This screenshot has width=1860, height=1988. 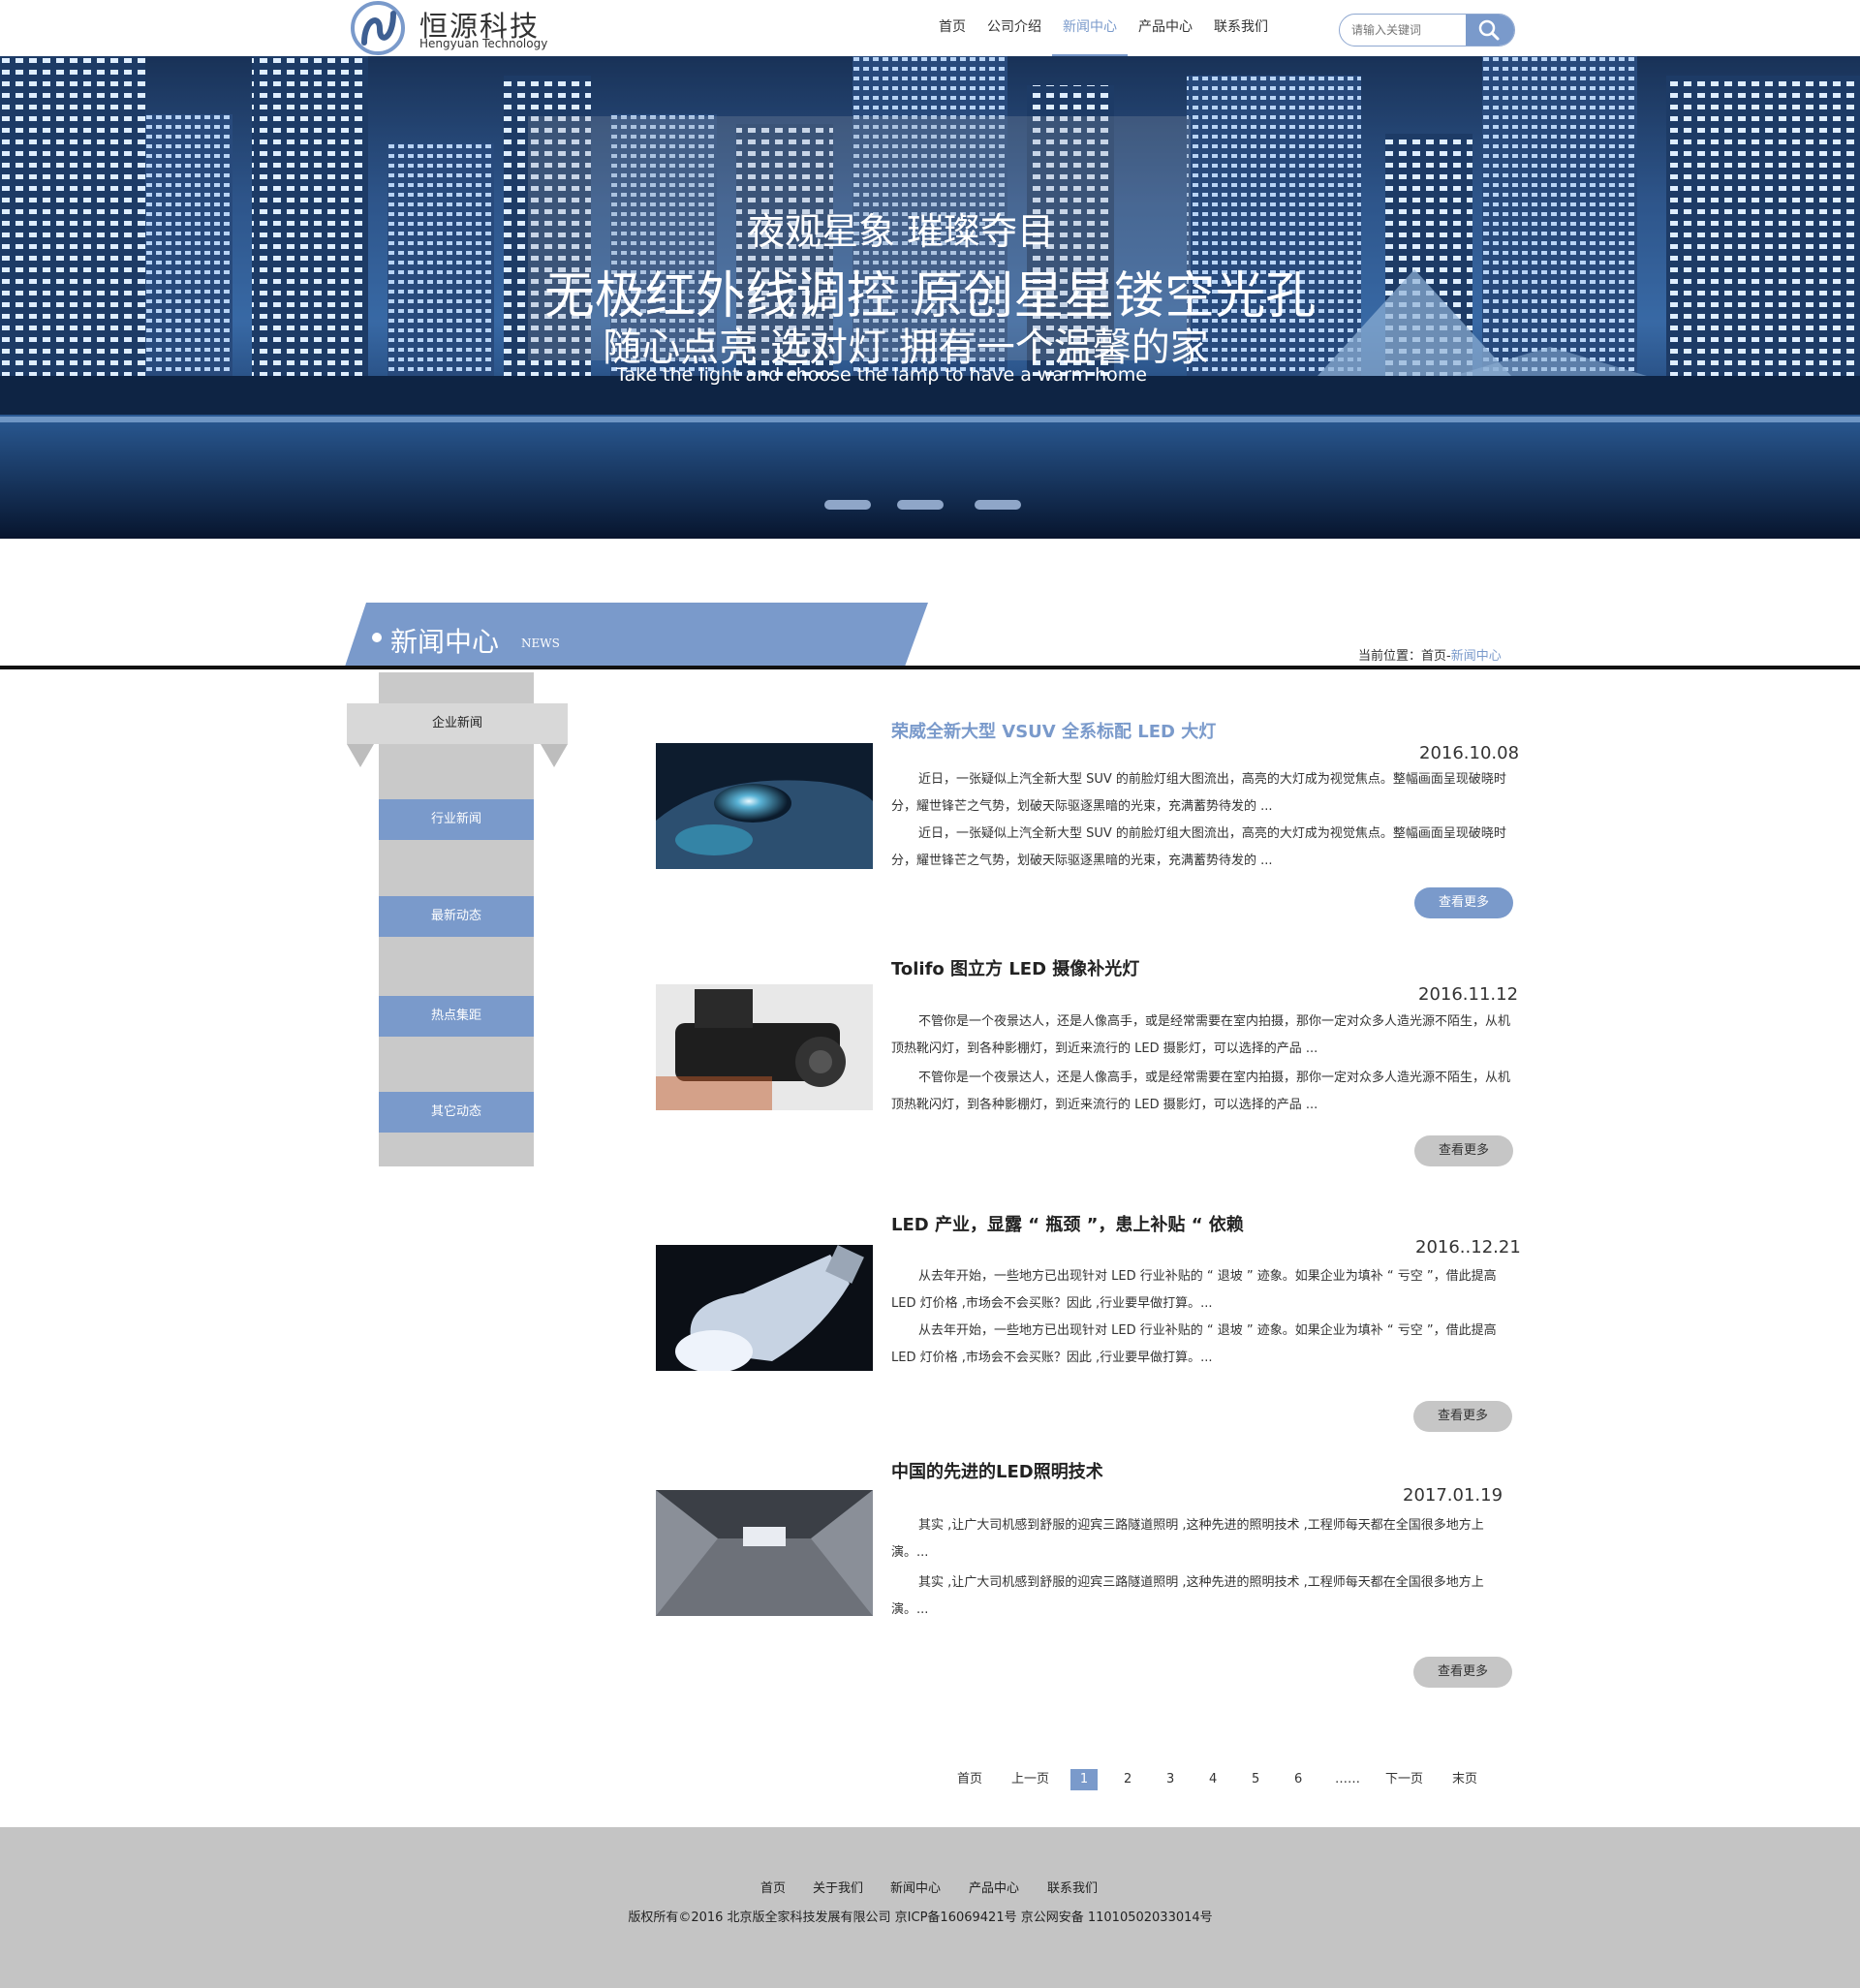 What do you see at coordinates (773, 1887) in the screenshot?
I see `footer-link-home: 首页` at bounding box center [773, 1887].